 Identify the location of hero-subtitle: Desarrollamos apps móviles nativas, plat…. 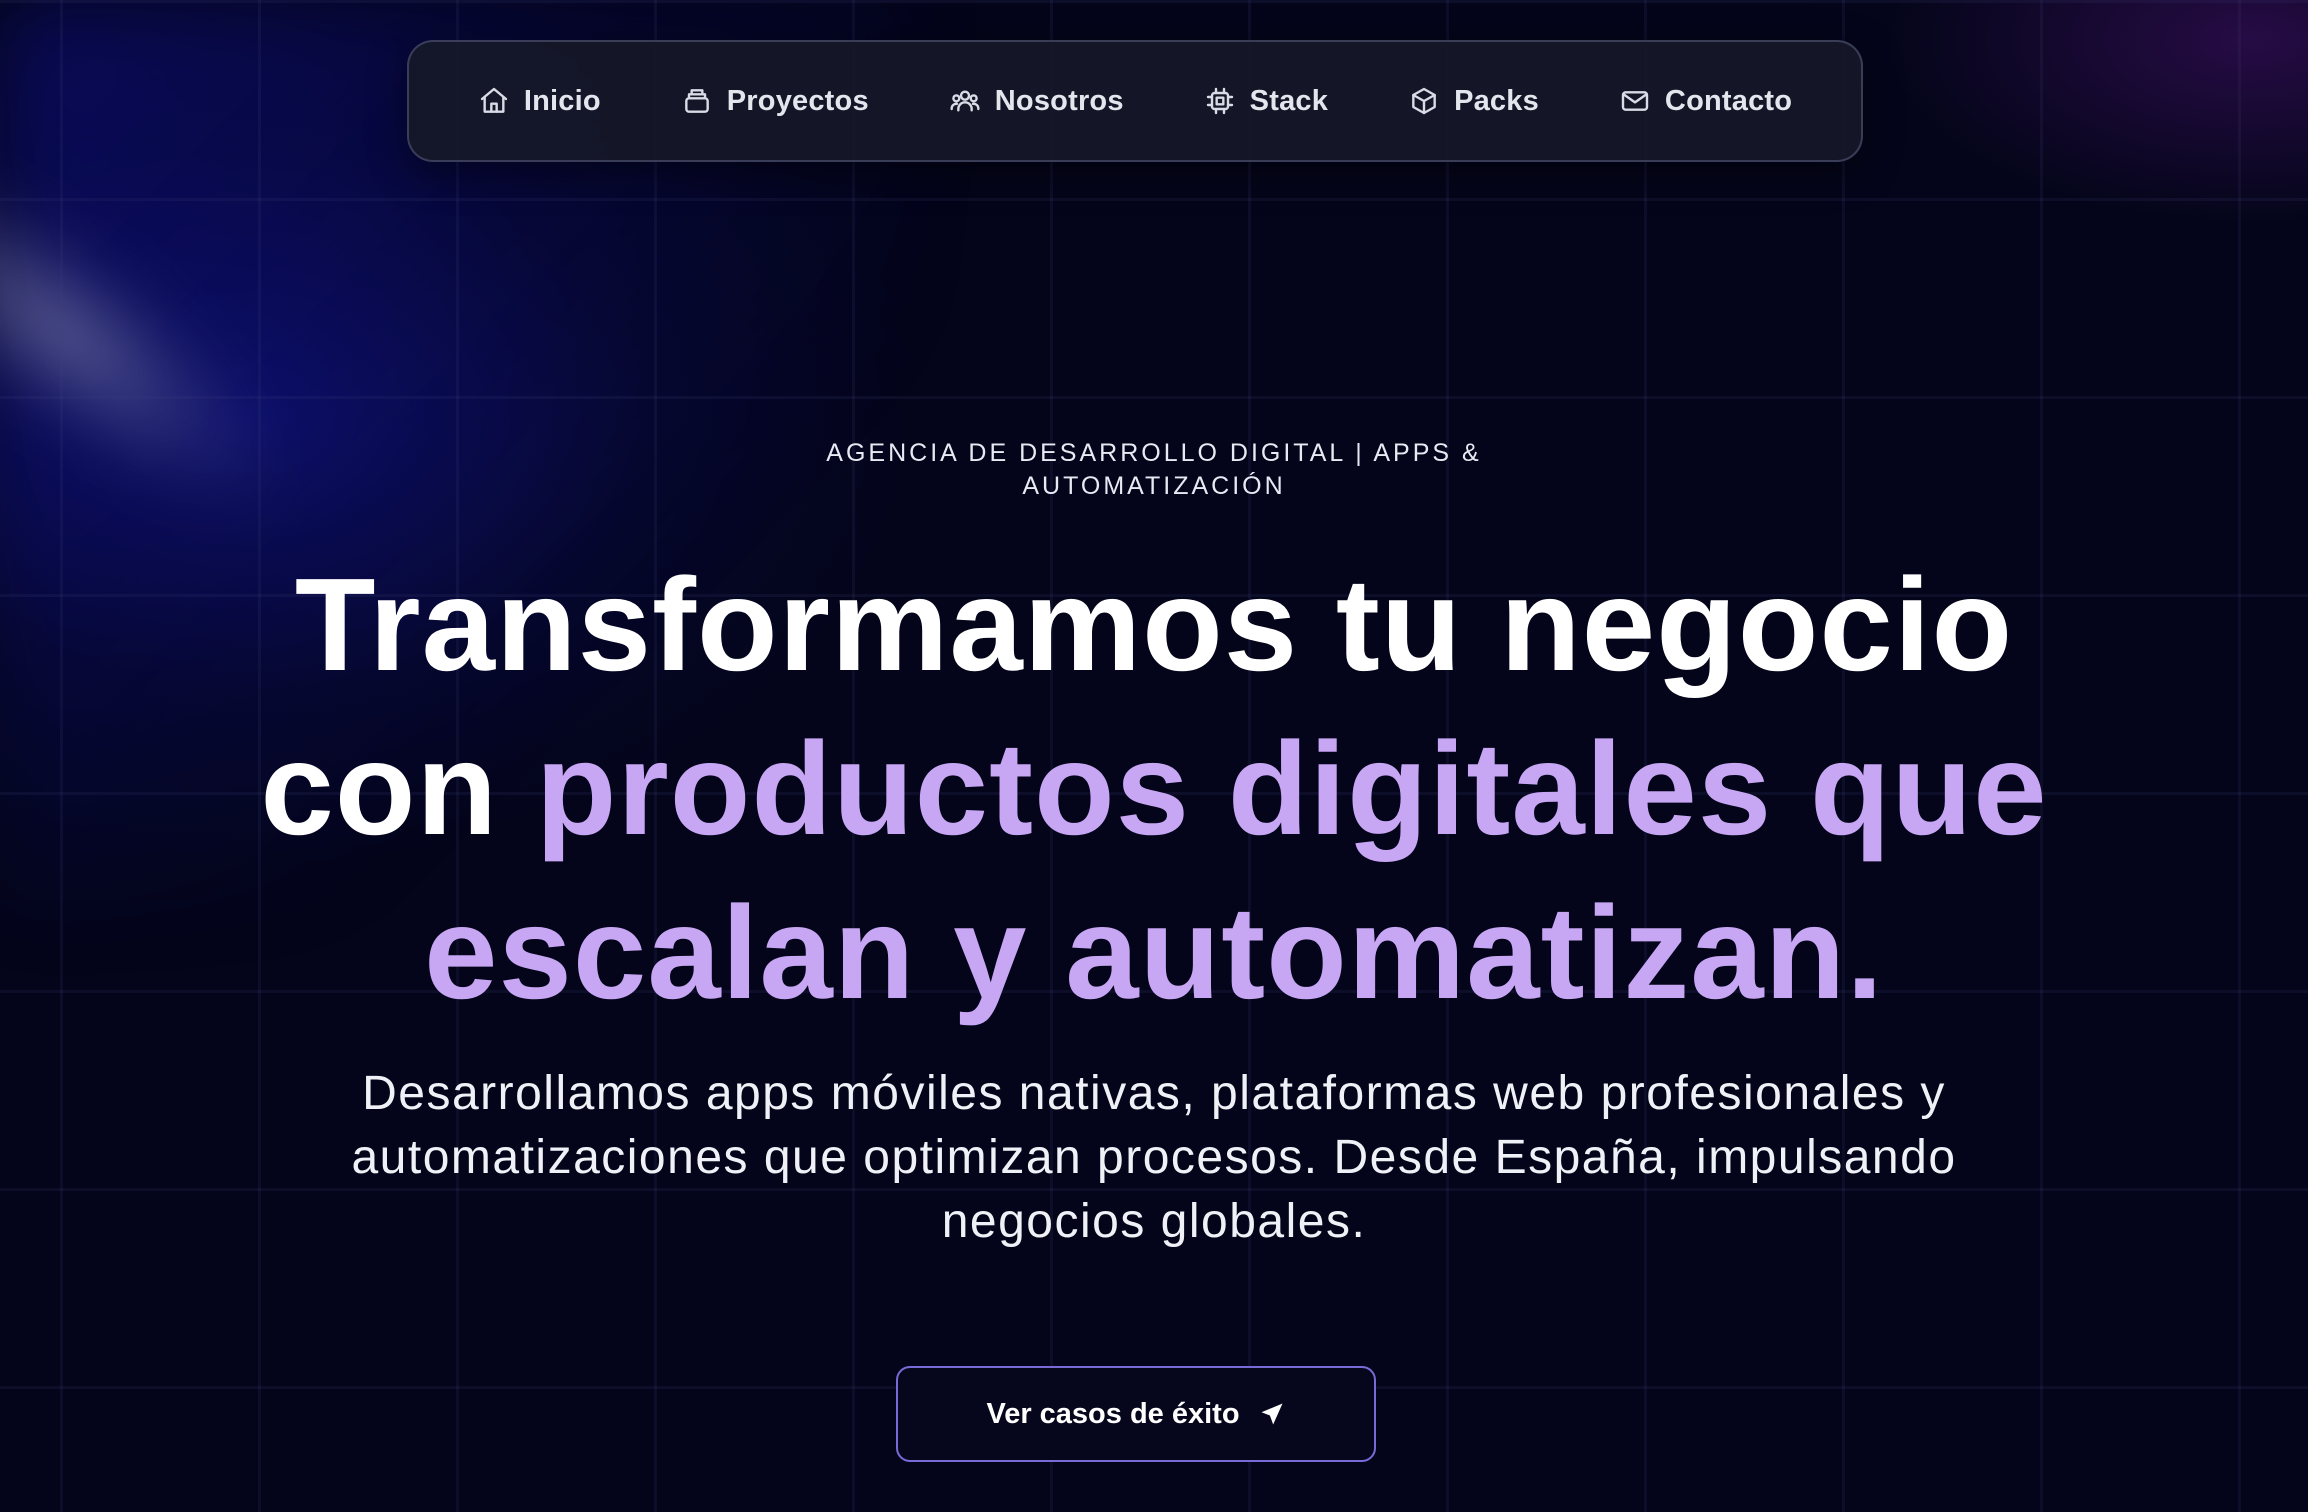
(1154, 1157).